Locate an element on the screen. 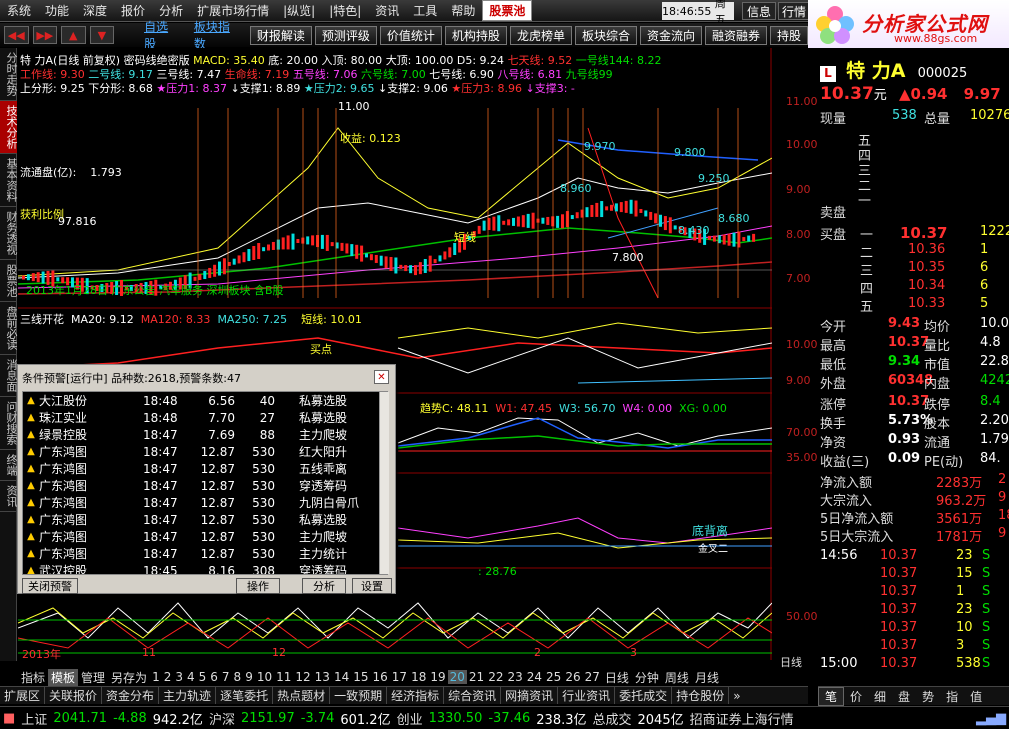  tab-indicator: 指标 is located at coordinates (33, 677).